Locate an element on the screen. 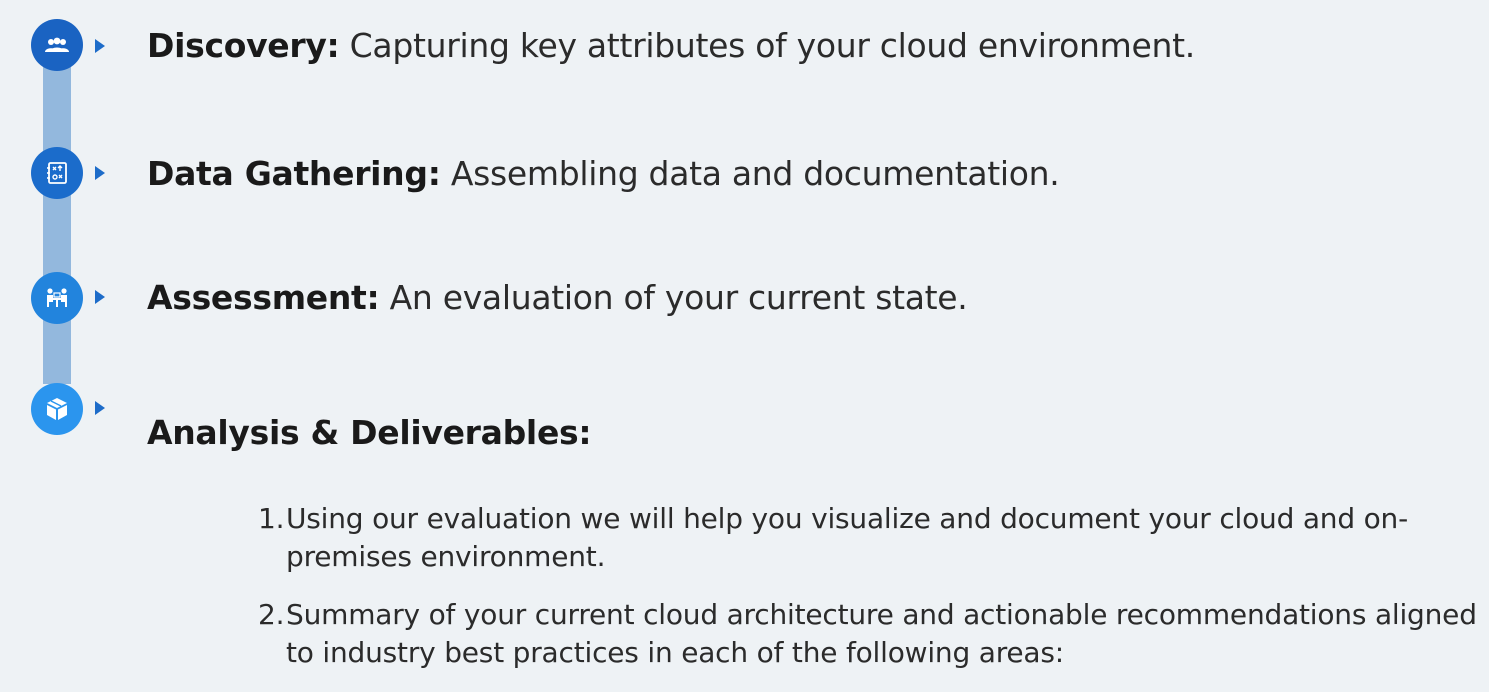  meeting-icon is located at coordinates (57, 298).